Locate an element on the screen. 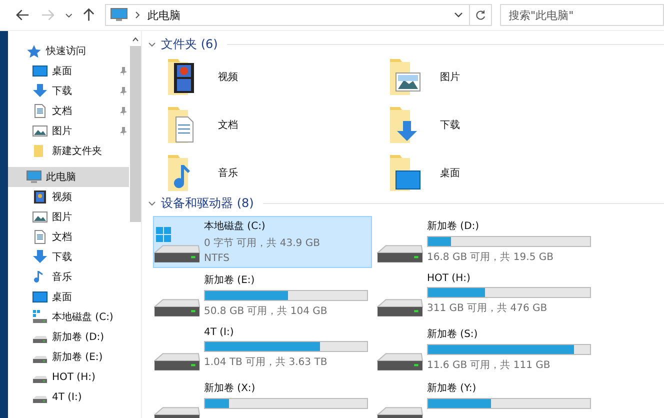  drive-detail: NTFS is located at coordinates (217, 258).